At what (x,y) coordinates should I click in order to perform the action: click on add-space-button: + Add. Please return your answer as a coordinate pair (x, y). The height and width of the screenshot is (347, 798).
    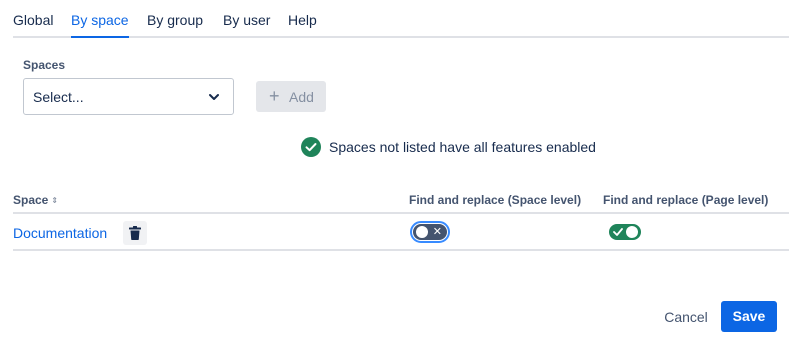
    Looking at the image, I should click on (291, 96).